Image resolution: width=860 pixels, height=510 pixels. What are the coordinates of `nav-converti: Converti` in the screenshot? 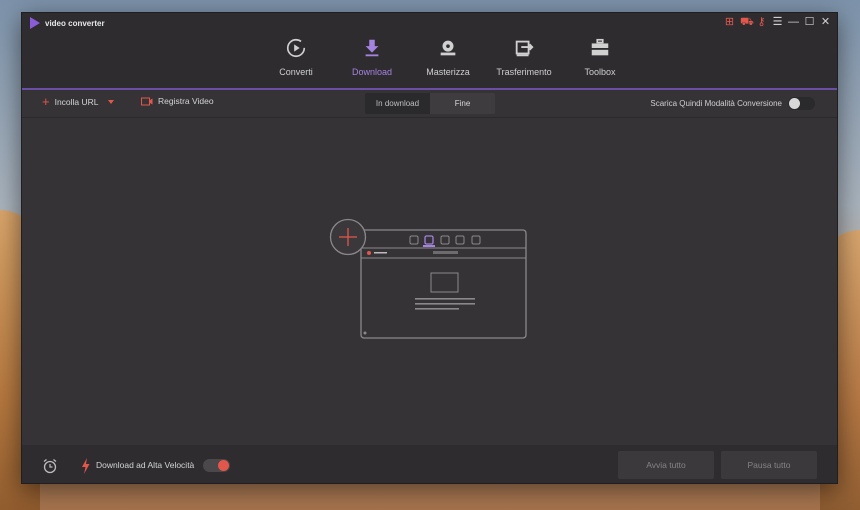 It's located at (296, 61).